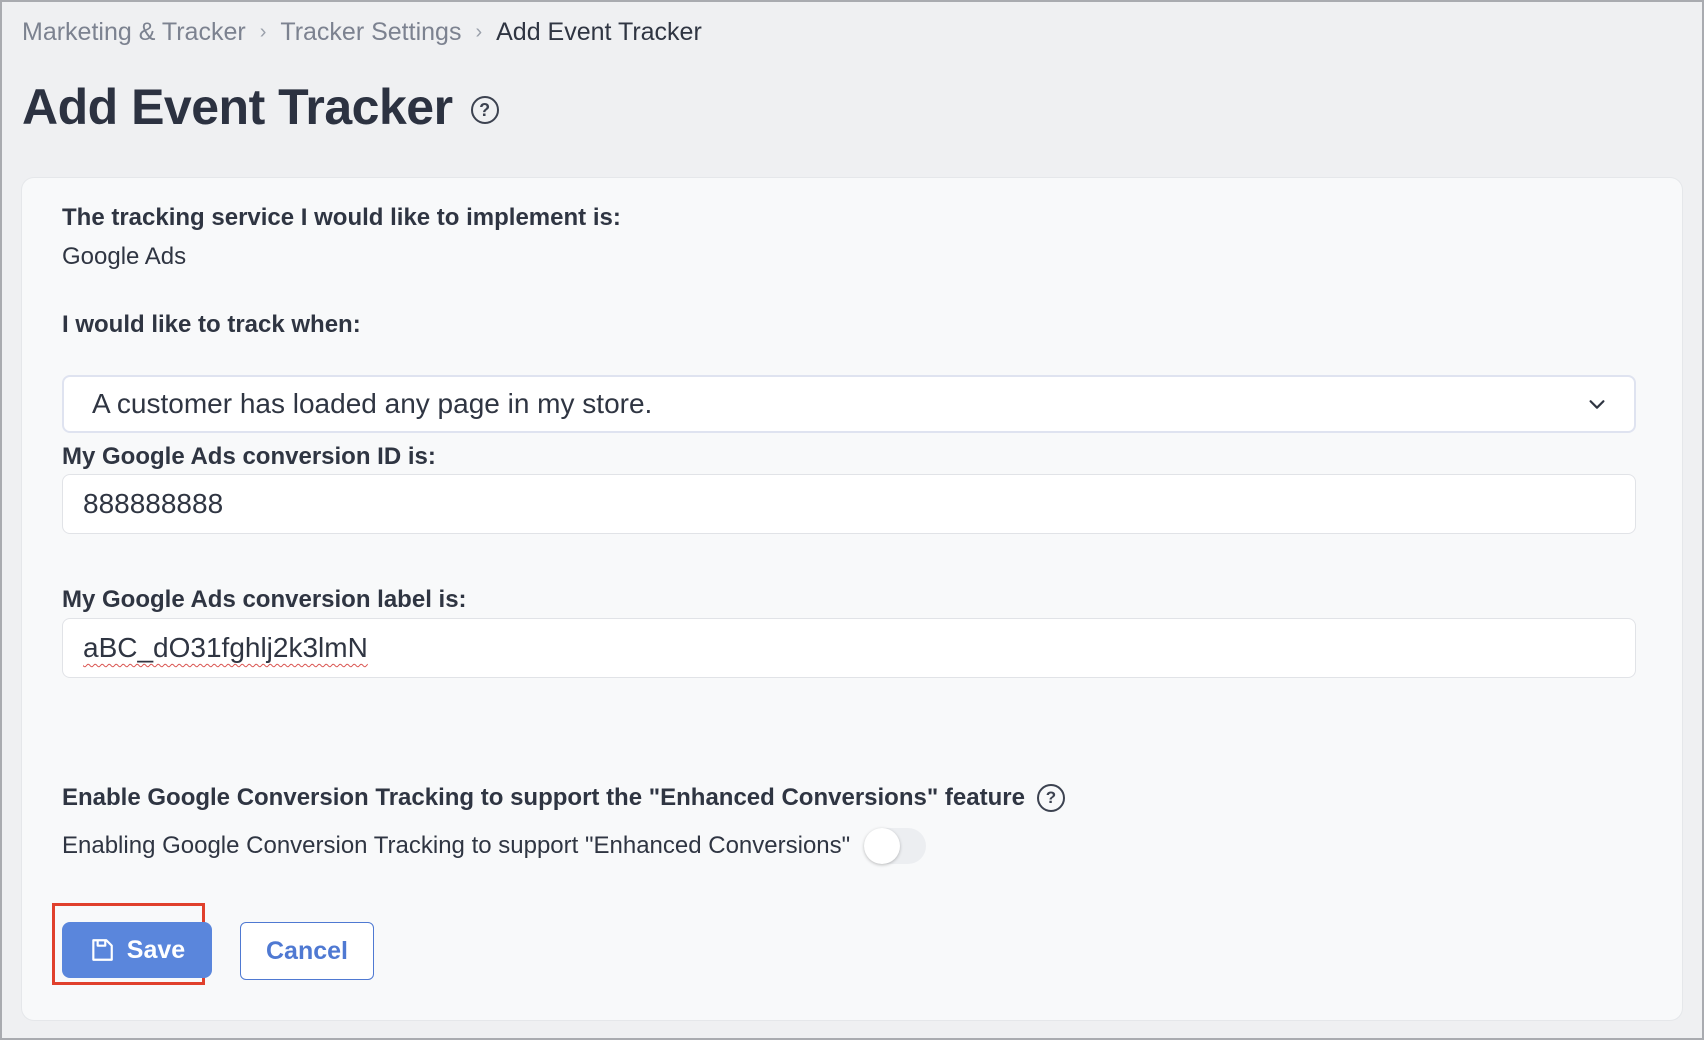  Describe the element at coordinates (264, 599) in the screenshot. I see `conversion-label-label: My Google Ads conversion label is:` at that location.